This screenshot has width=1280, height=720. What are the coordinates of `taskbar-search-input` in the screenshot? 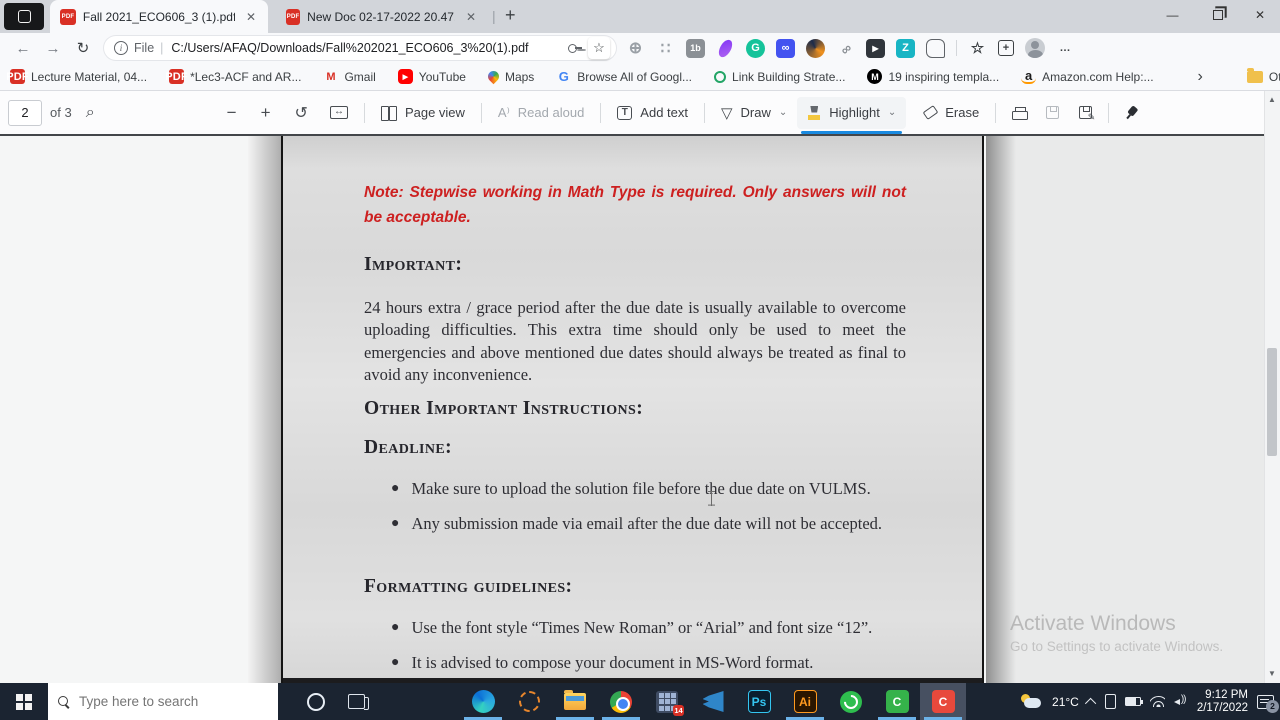 It's located at (164, 701).